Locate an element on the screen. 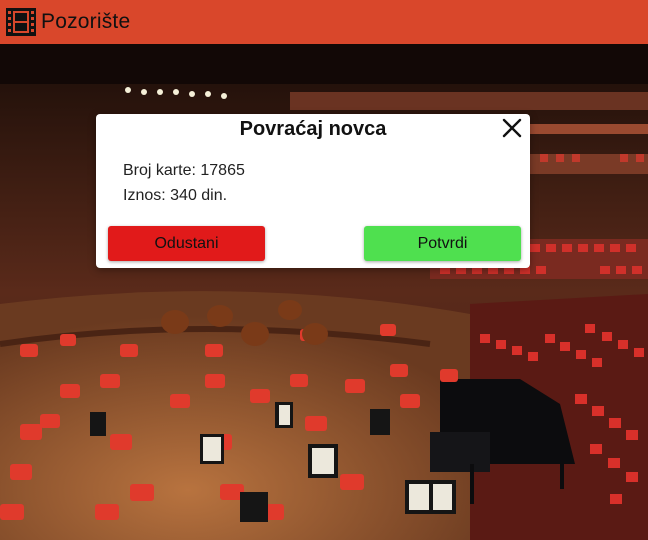 Image resolution: width=648 pixels, height=540 pixels. amount-label: Iznos: is located at coordinates (144, 195).